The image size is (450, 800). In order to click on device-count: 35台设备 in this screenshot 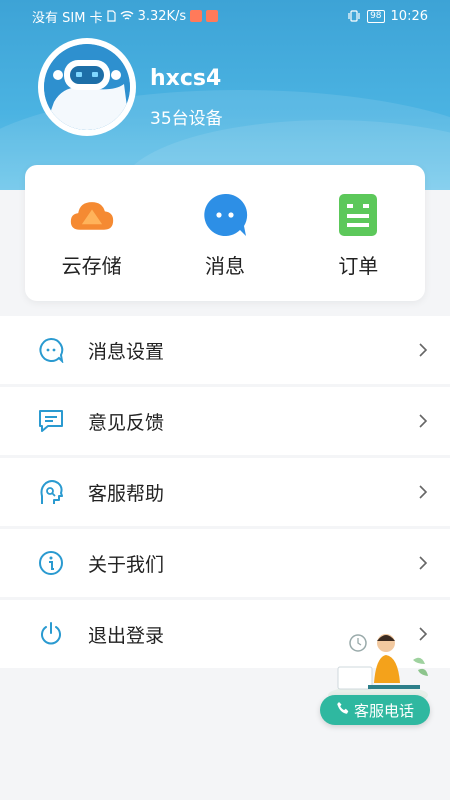, I will do `click(186, 116)`.